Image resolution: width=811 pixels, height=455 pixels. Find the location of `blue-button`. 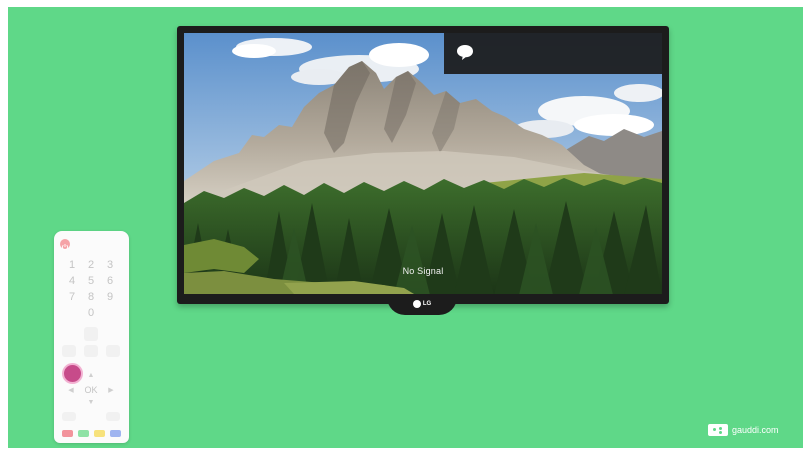

blue-button is located at coordinates (115, 433).